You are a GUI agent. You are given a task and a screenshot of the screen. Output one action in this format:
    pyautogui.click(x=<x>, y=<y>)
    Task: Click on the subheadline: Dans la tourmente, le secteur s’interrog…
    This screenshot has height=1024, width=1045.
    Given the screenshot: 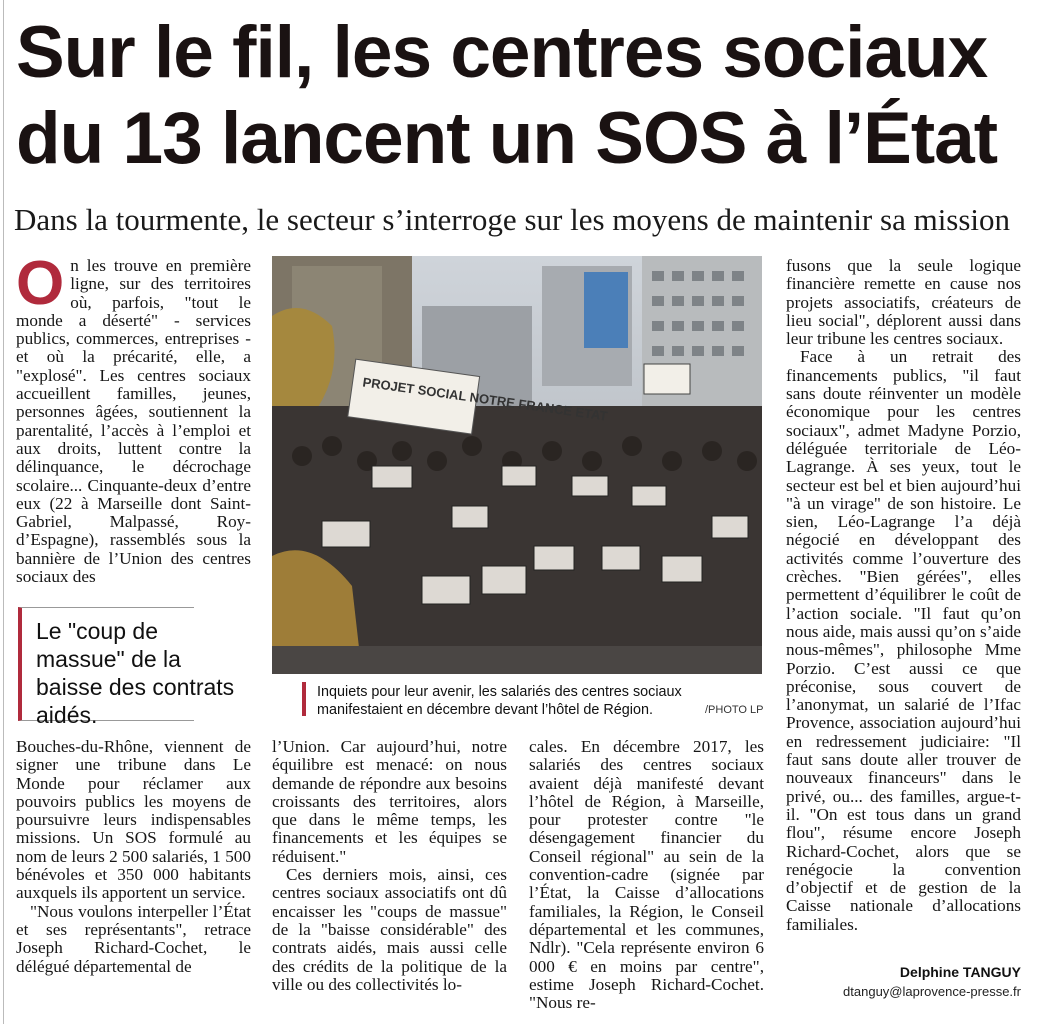 What is the action you would take?
    pyautogui.click(x=512, y=219)
    